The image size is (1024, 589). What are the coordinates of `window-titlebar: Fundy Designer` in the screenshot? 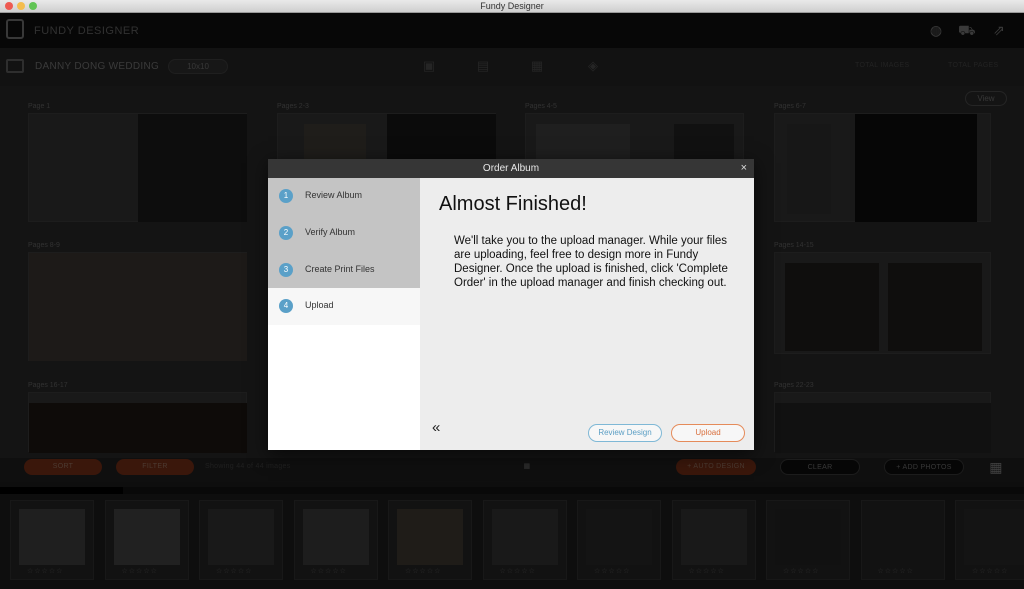 It's located at (512, 6).